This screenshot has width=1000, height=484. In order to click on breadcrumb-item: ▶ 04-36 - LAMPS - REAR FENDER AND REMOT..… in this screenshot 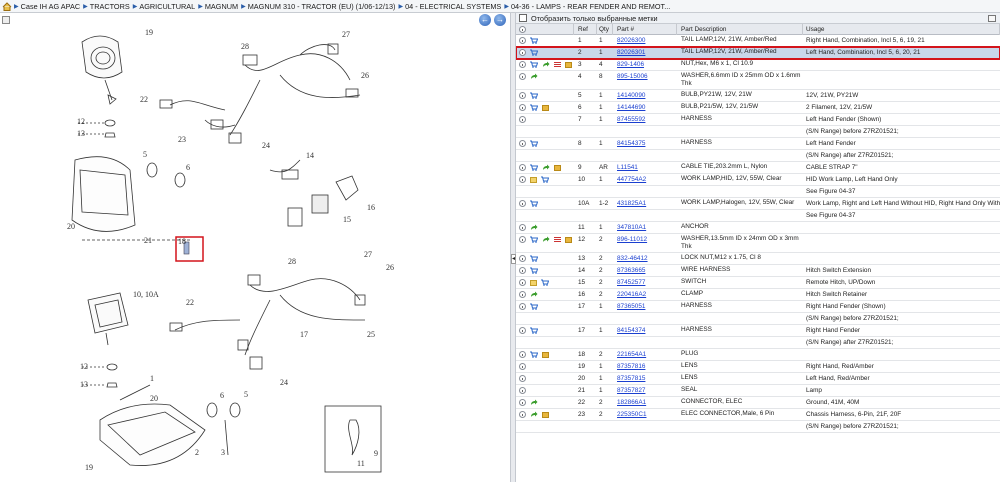, I will do `click(587, 6)`.